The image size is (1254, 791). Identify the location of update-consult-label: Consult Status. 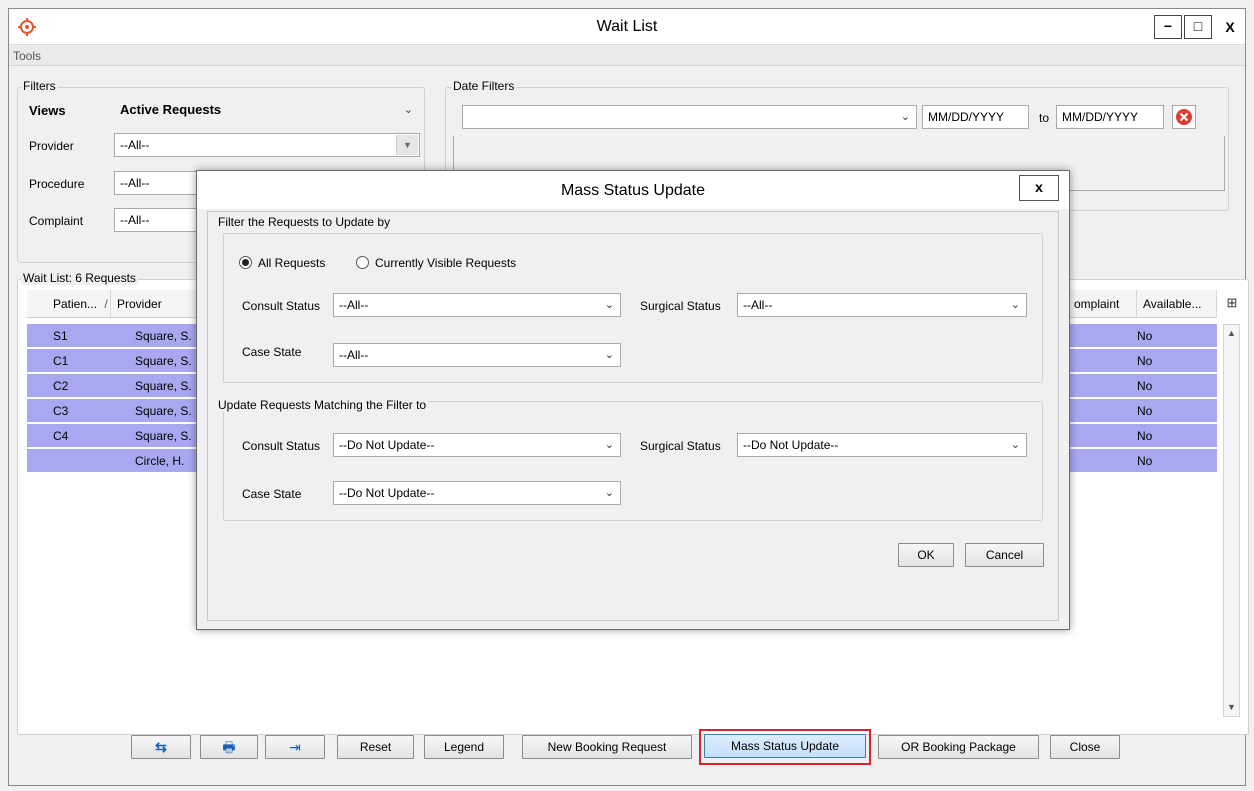
(281, 446).